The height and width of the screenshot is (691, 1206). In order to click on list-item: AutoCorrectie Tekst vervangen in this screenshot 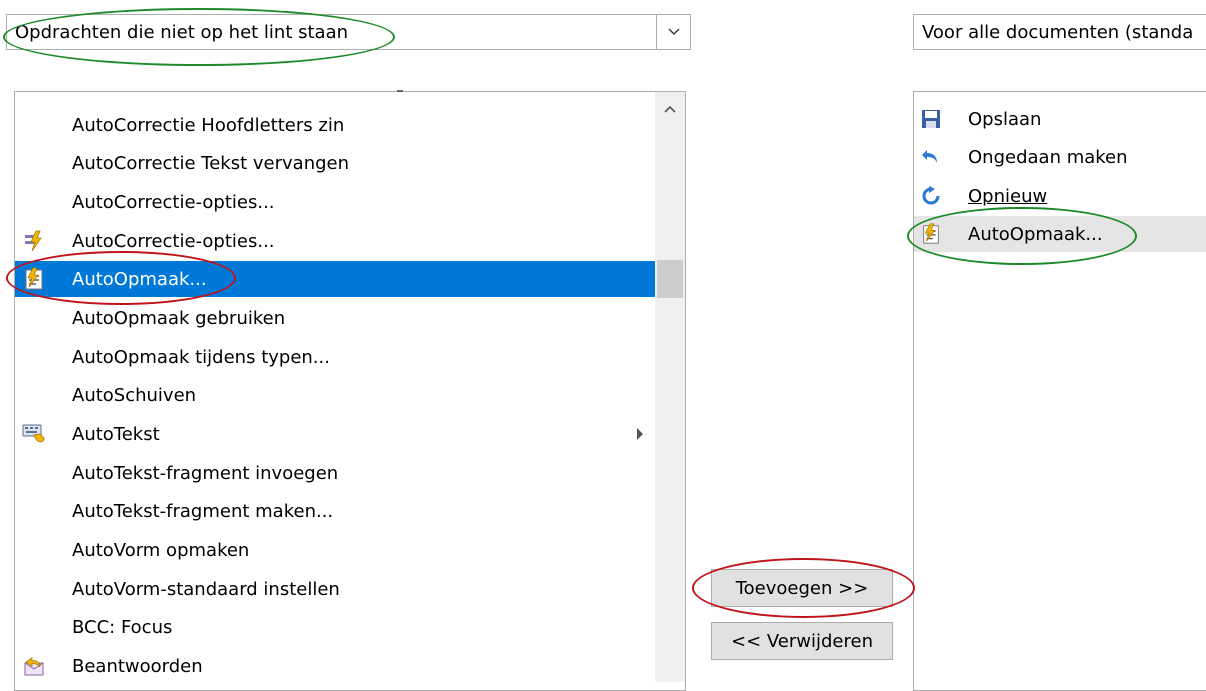, I will do `click(336, 163)`.